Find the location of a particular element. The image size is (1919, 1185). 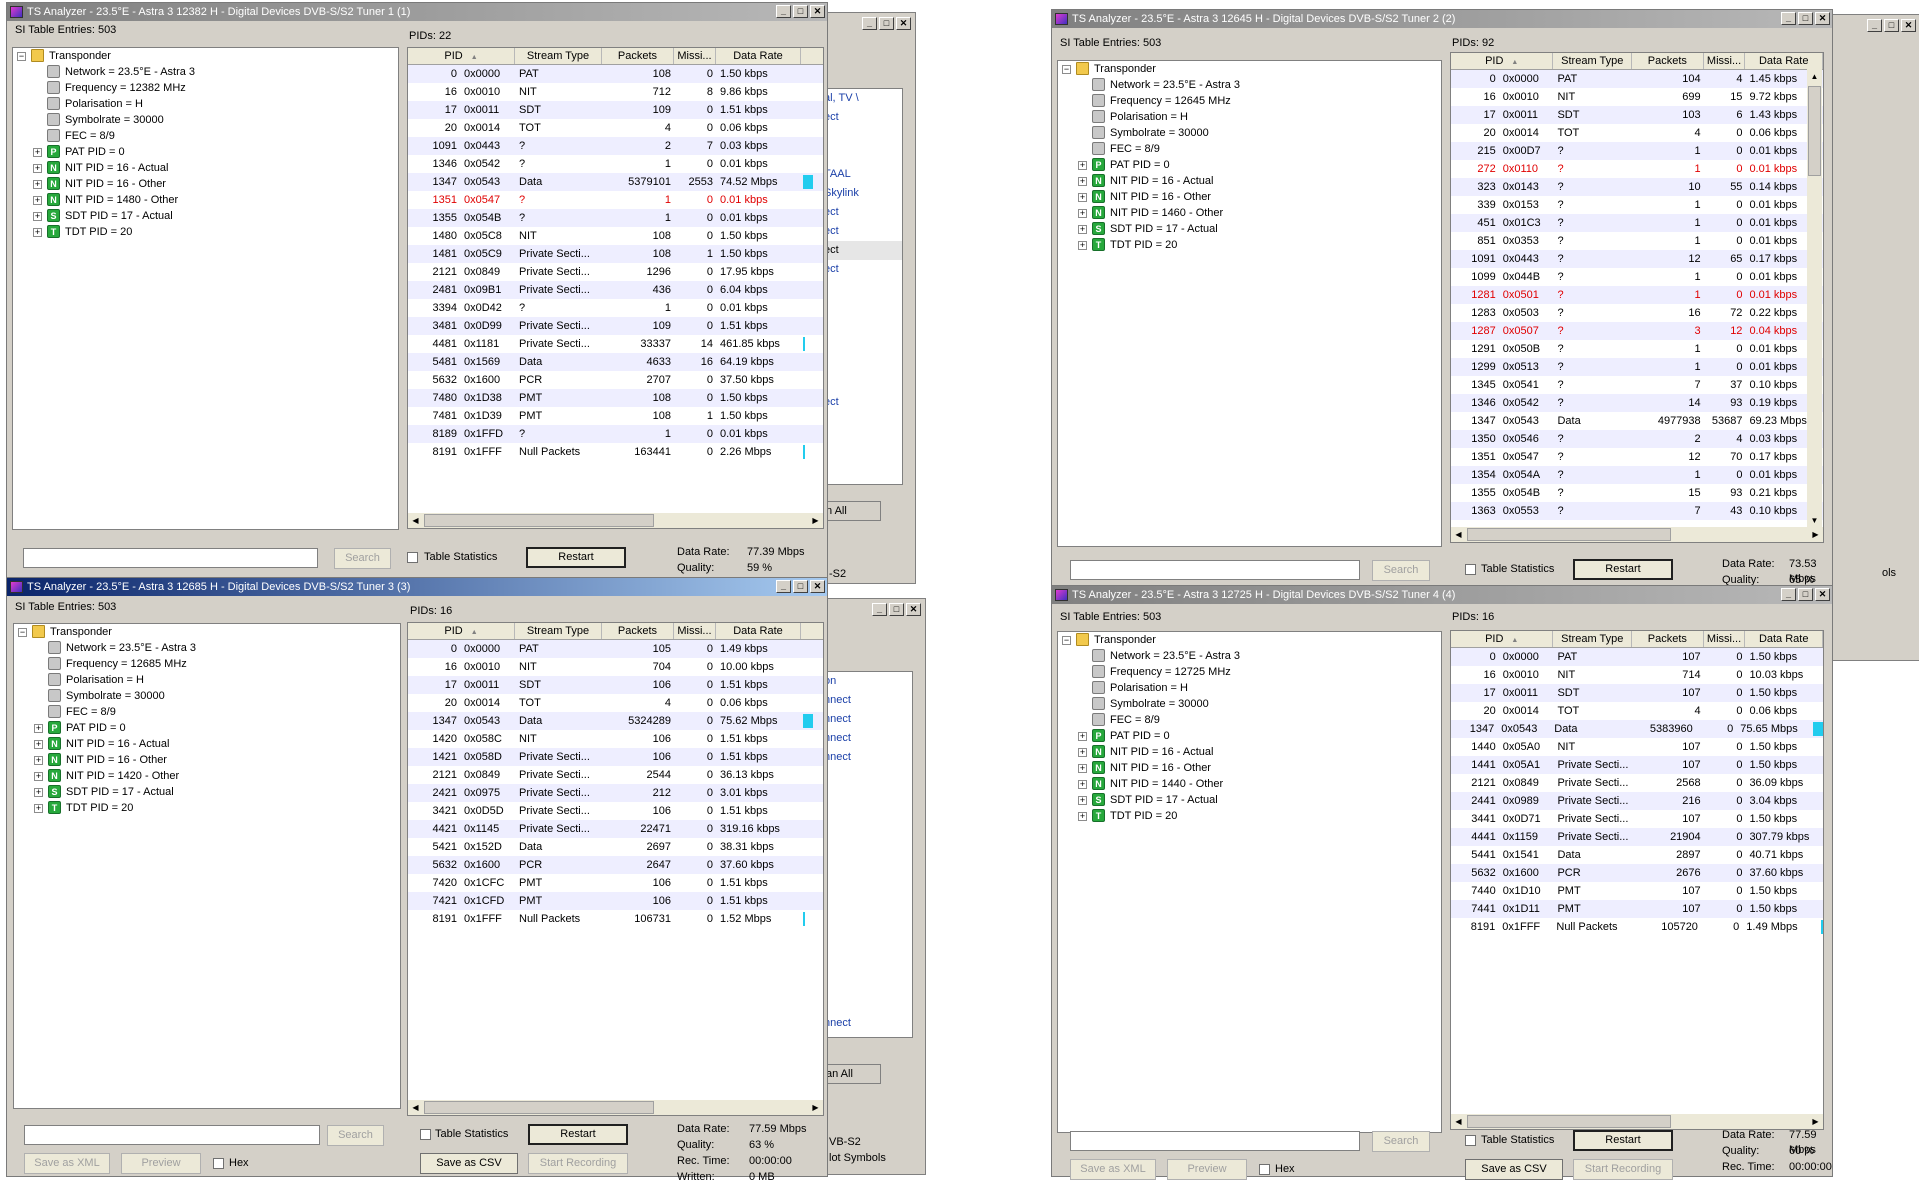

scroll-down-arrow: ▼ is located at coordinates (1814, 520).